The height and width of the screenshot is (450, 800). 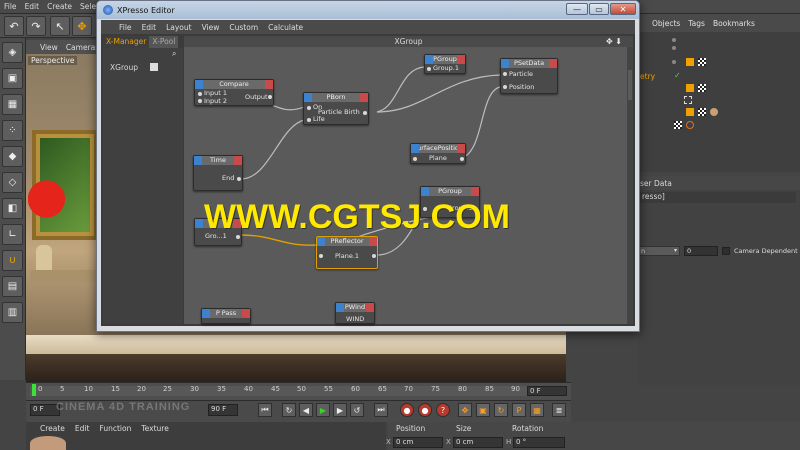 I want to click on xp-menu-custom: Custom, so click(x=243, y=27).